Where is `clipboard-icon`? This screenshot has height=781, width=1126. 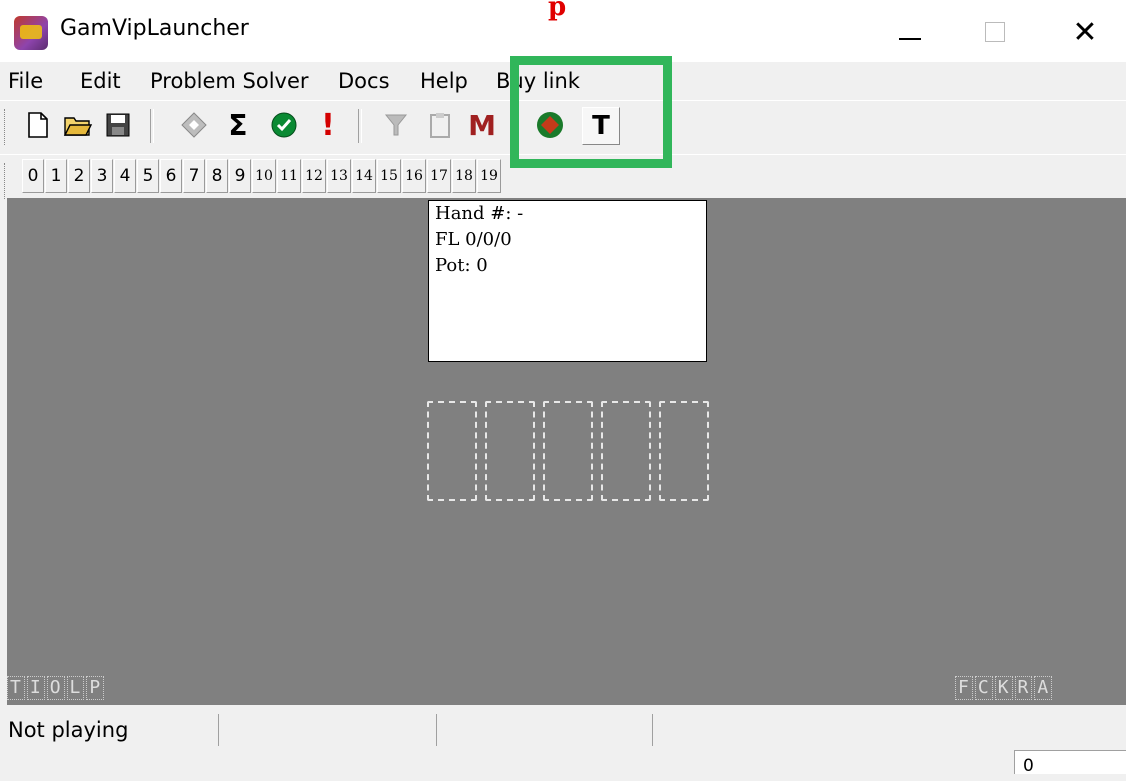
clipboard-icon is located at coordinates (440, 125).